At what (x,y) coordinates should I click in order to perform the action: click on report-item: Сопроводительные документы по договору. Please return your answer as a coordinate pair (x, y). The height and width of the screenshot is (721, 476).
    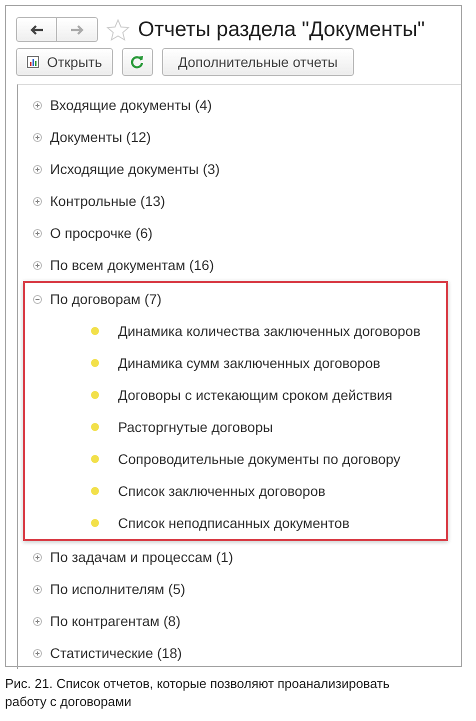
    Looking at the image, I should click on (259, 459).